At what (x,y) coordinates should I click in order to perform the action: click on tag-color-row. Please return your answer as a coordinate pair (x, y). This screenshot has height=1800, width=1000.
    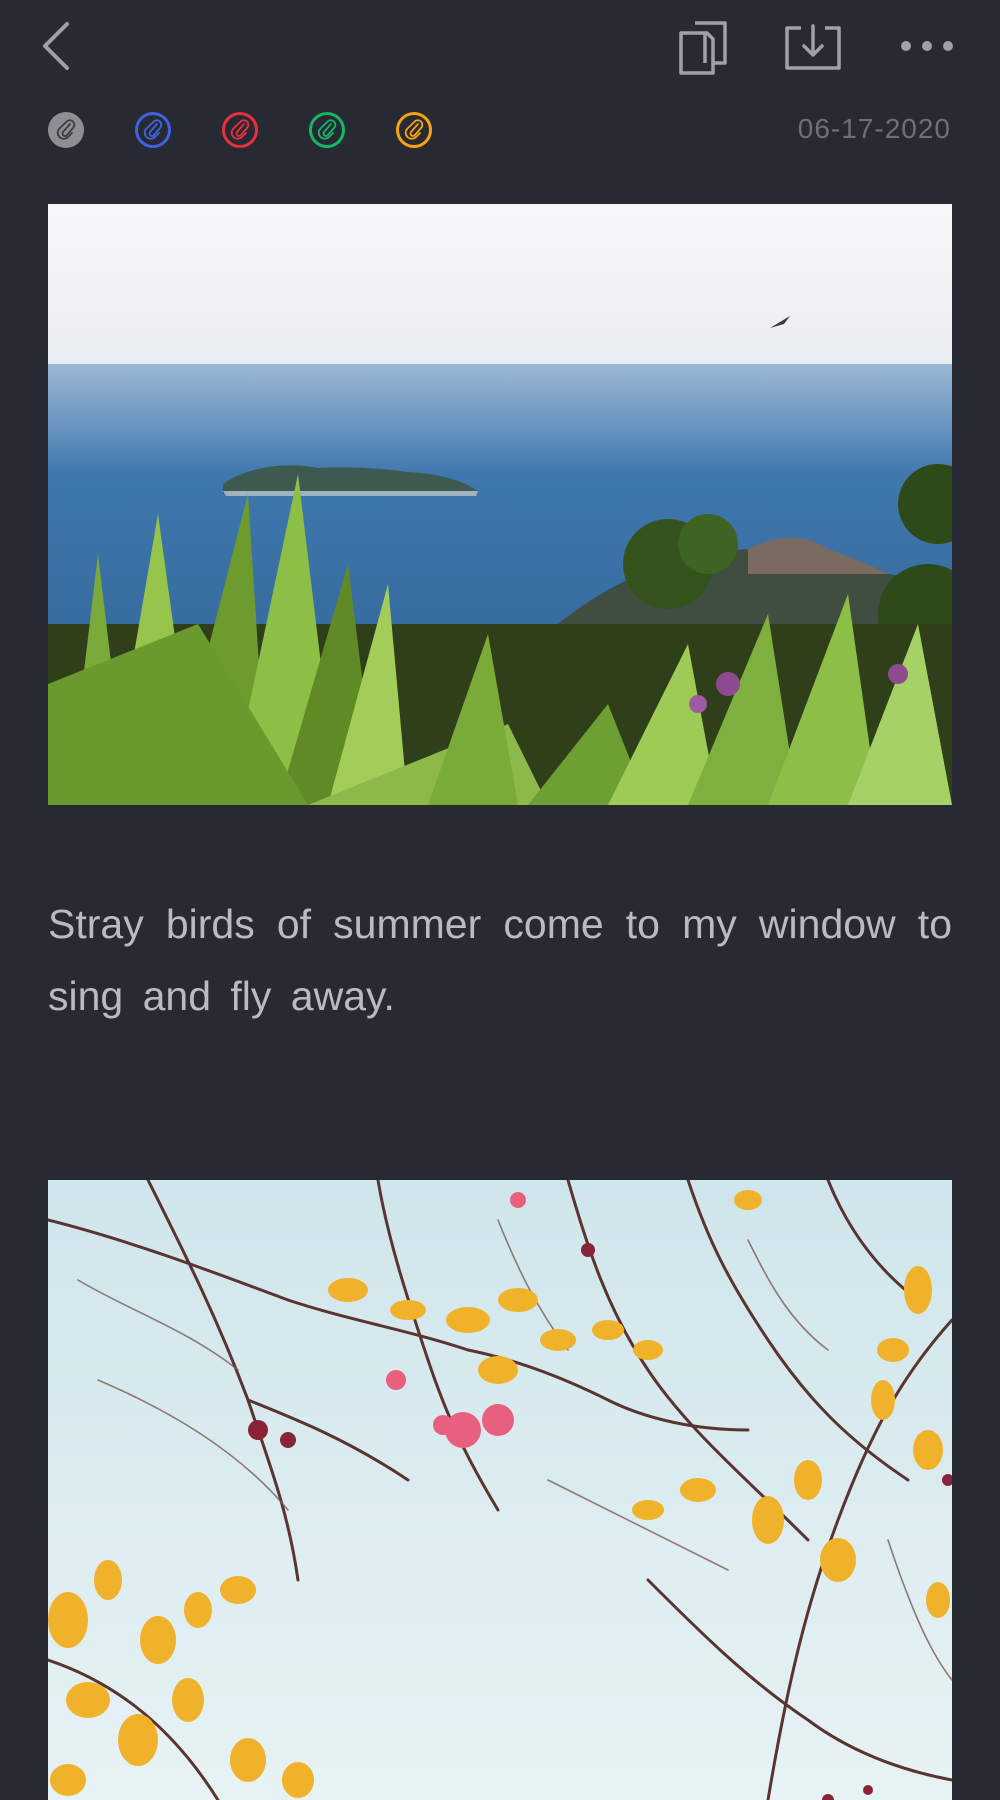
    Looking at the image, I should click on (240, 131).